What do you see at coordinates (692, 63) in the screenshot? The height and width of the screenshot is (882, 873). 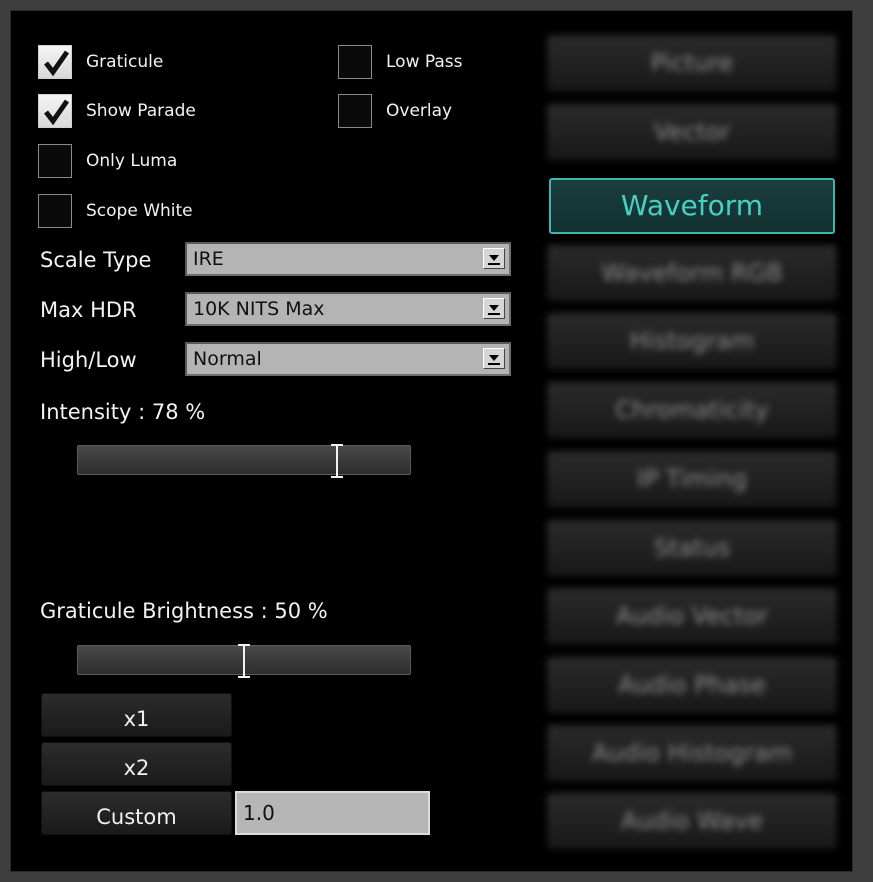 I see `scope-button-picture: Picture` at bounding box center [692, 63].